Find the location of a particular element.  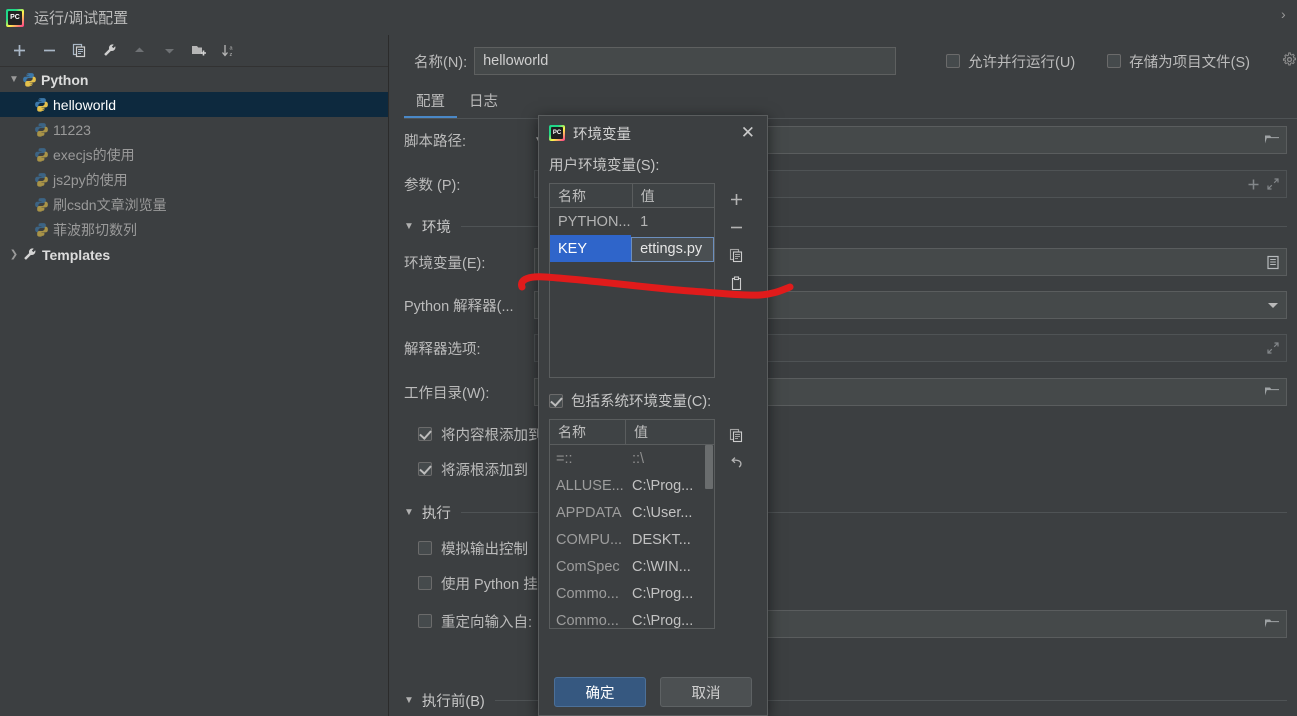

gear-icon is located at coordinates (1289, 61).